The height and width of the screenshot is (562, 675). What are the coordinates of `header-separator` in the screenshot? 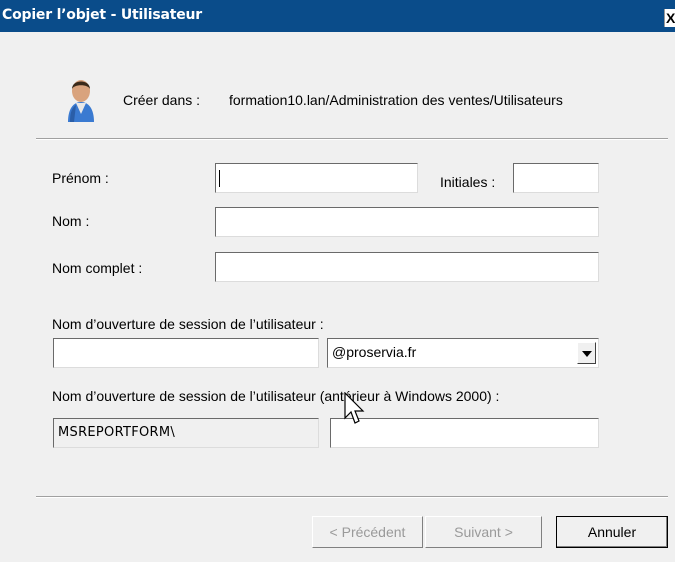 It's located at (352, 139).